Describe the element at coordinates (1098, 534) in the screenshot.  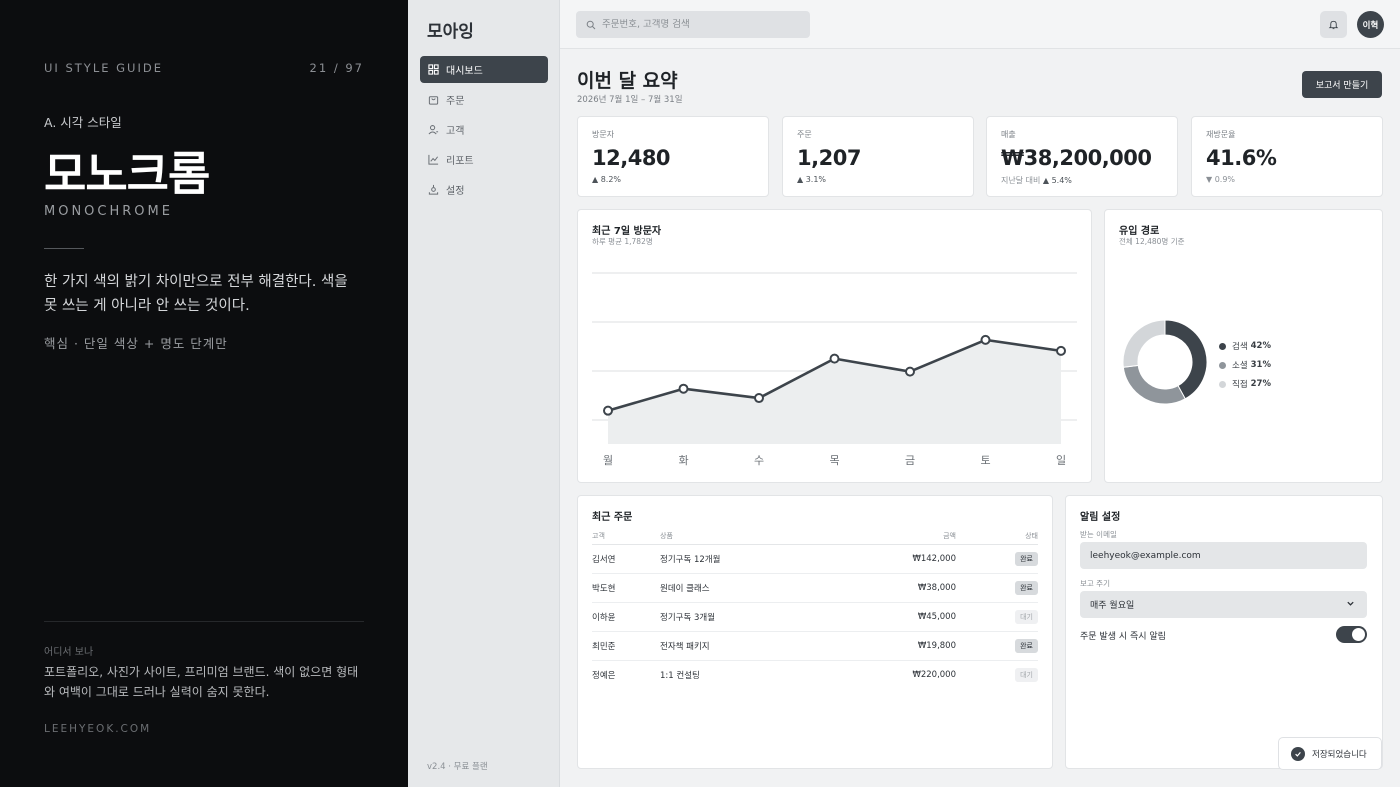
I see `email-label: 받는 이메일` at that location.